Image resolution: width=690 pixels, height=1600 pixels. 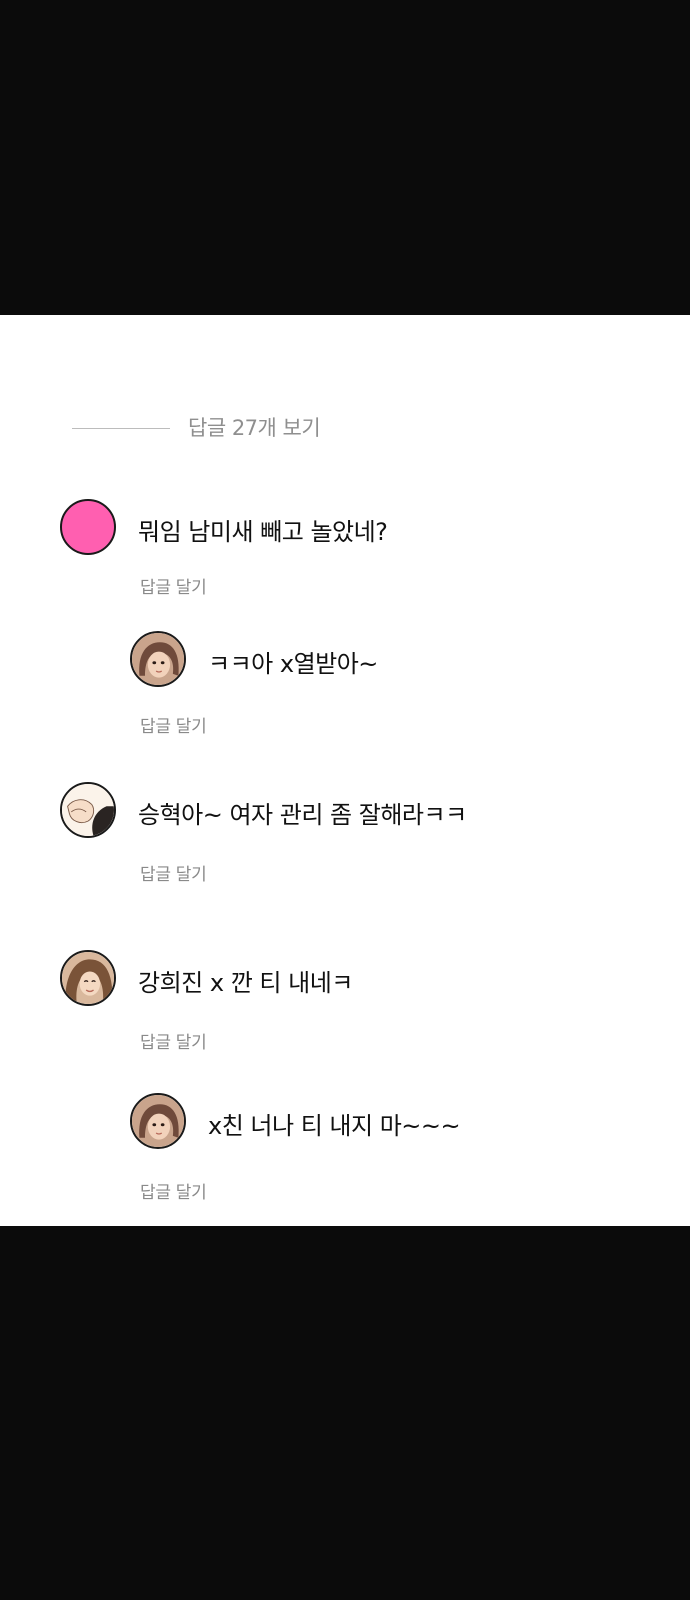 I want to click on comment-text: 승혁아~ 여자 관리 좀 잘해라ㅋㅋ, so click(x=302, y=815).